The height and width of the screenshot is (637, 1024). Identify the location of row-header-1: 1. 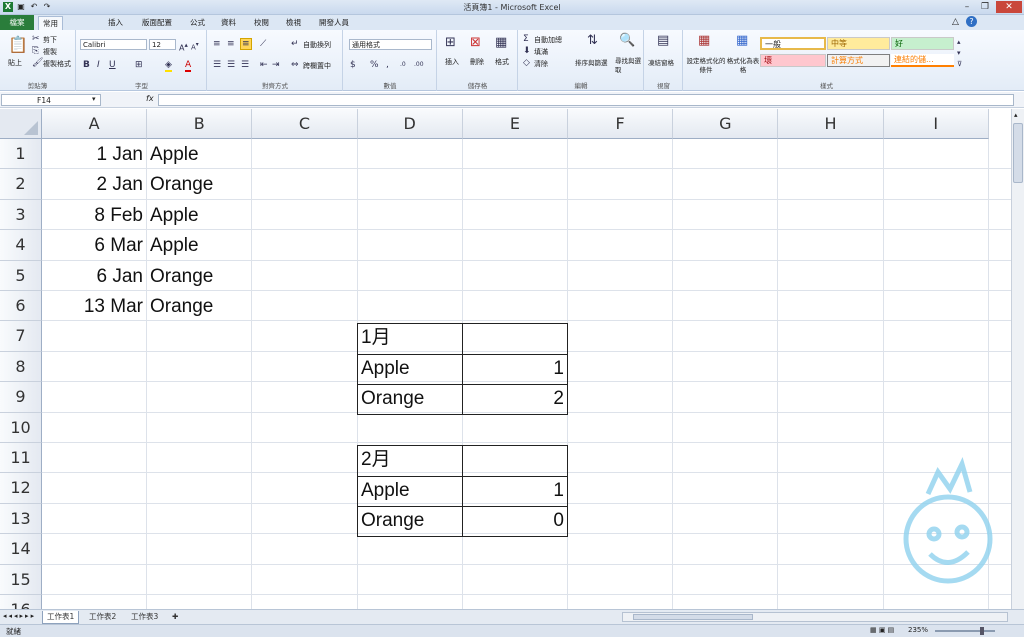
(21, 154).